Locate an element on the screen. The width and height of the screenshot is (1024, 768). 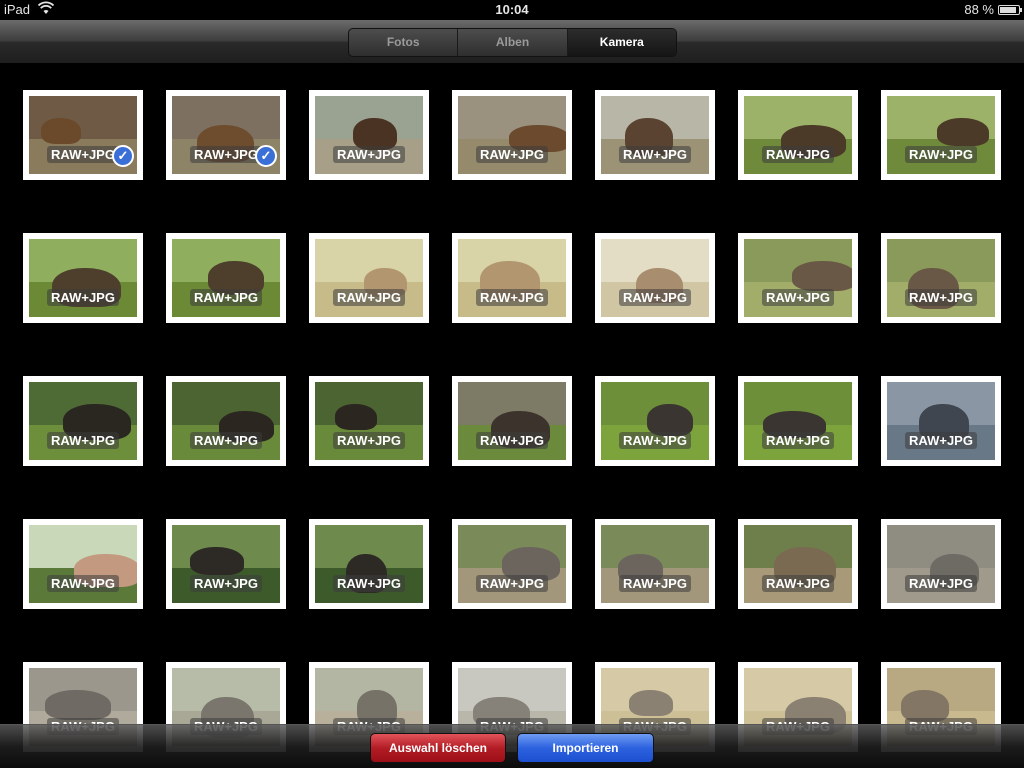
bottom-toolbar: Auswahl löschen Importieren is located at coordinates (512, 746).